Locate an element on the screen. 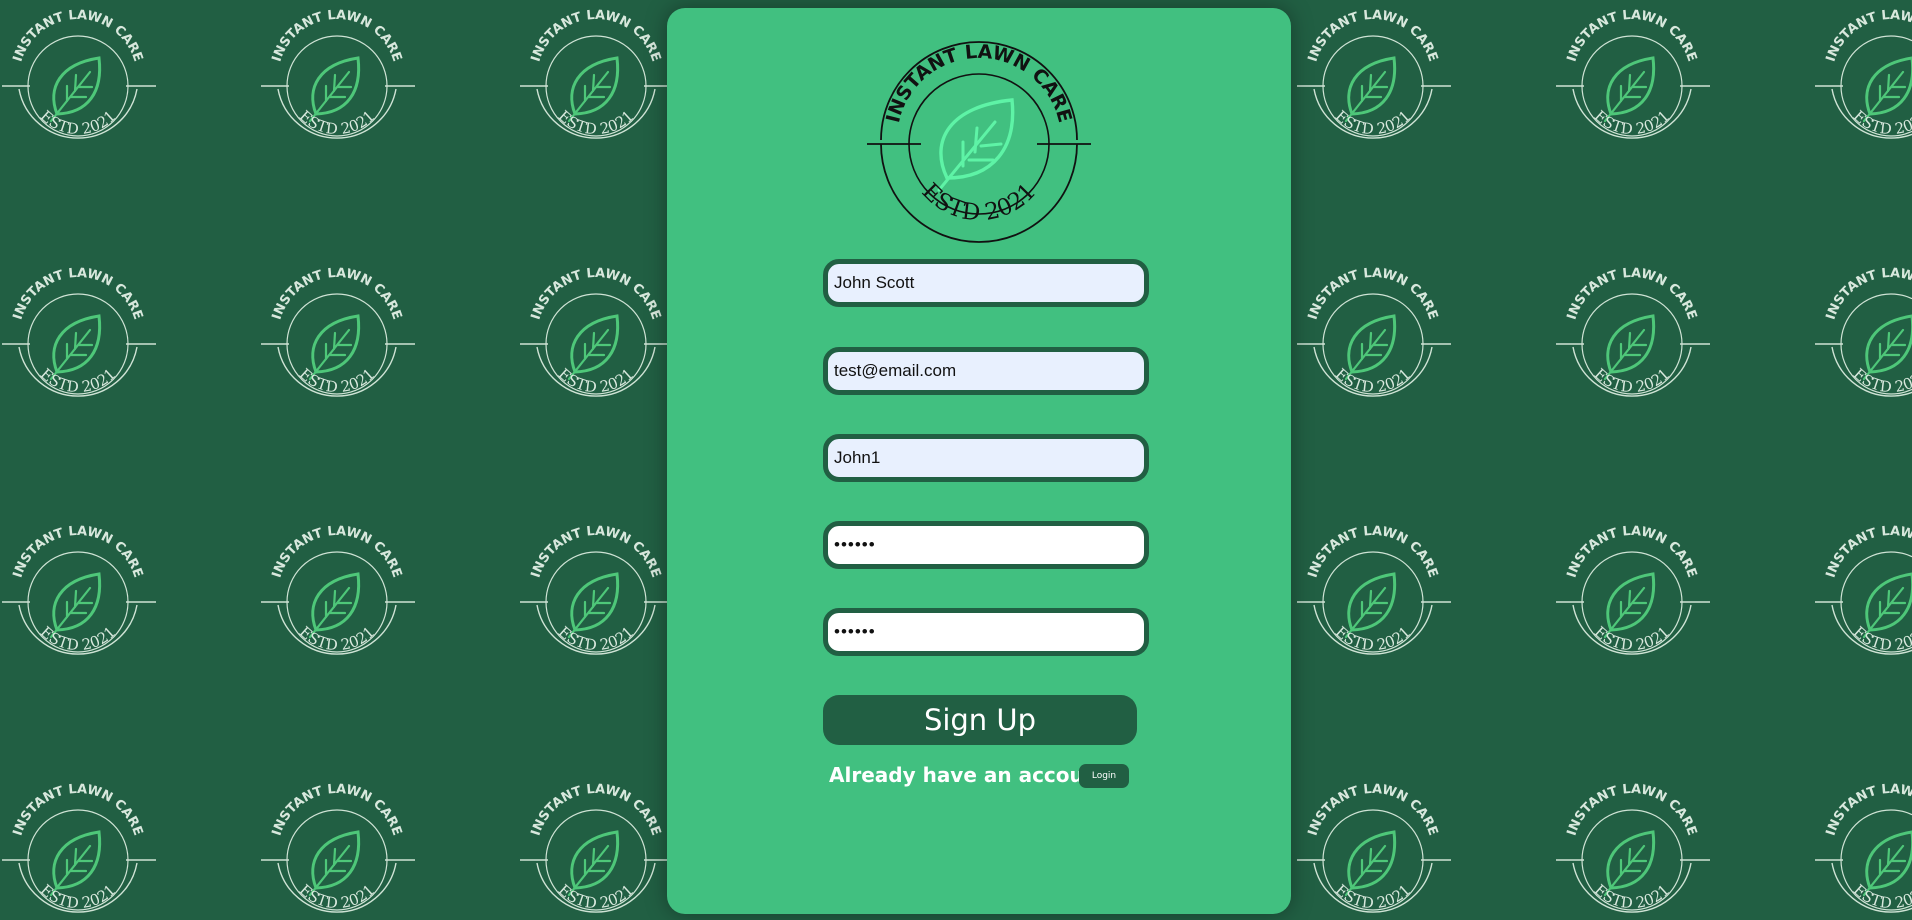 Image resolution: width=1912 pixels, height=920 pixels. login-button: Login is located at coordinates (1104, 776).